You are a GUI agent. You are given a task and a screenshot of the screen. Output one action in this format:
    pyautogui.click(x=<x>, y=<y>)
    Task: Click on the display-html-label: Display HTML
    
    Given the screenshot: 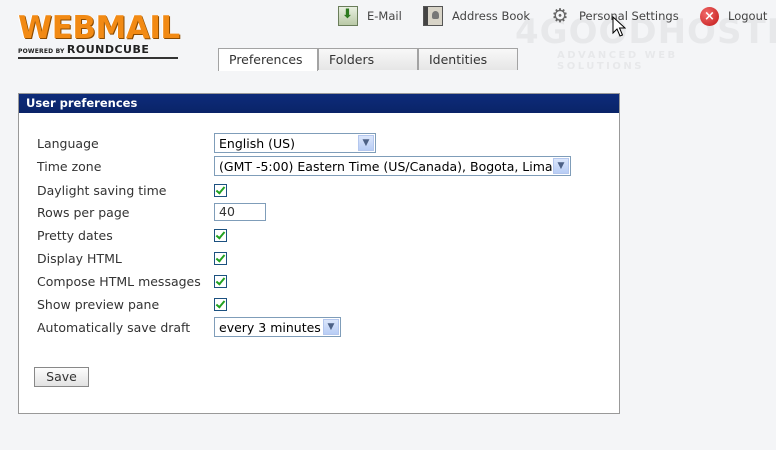 What is the action you would take?
    pyautogui.click(x=79, y=258)
    